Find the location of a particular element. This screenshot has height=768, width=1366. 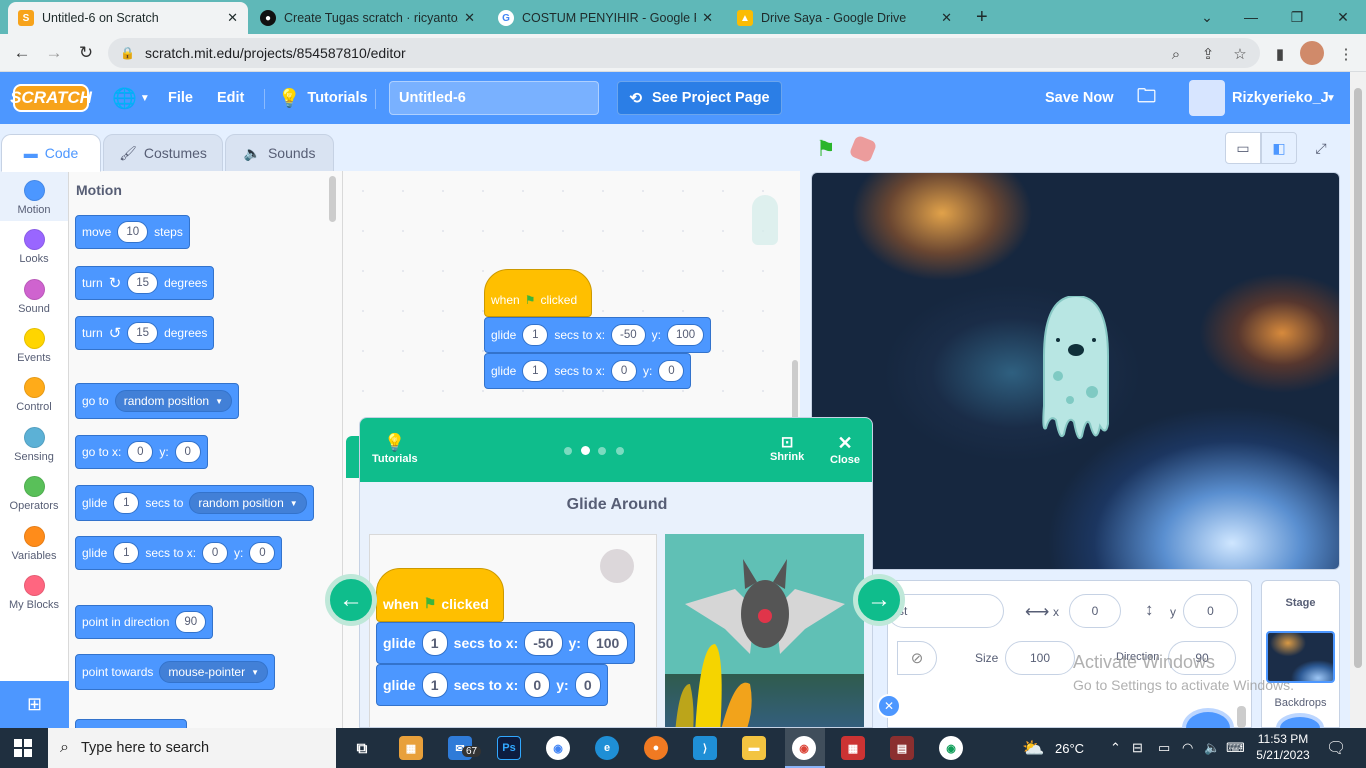

folder-icon: 🗀 is located at coordinates (1146, 98).